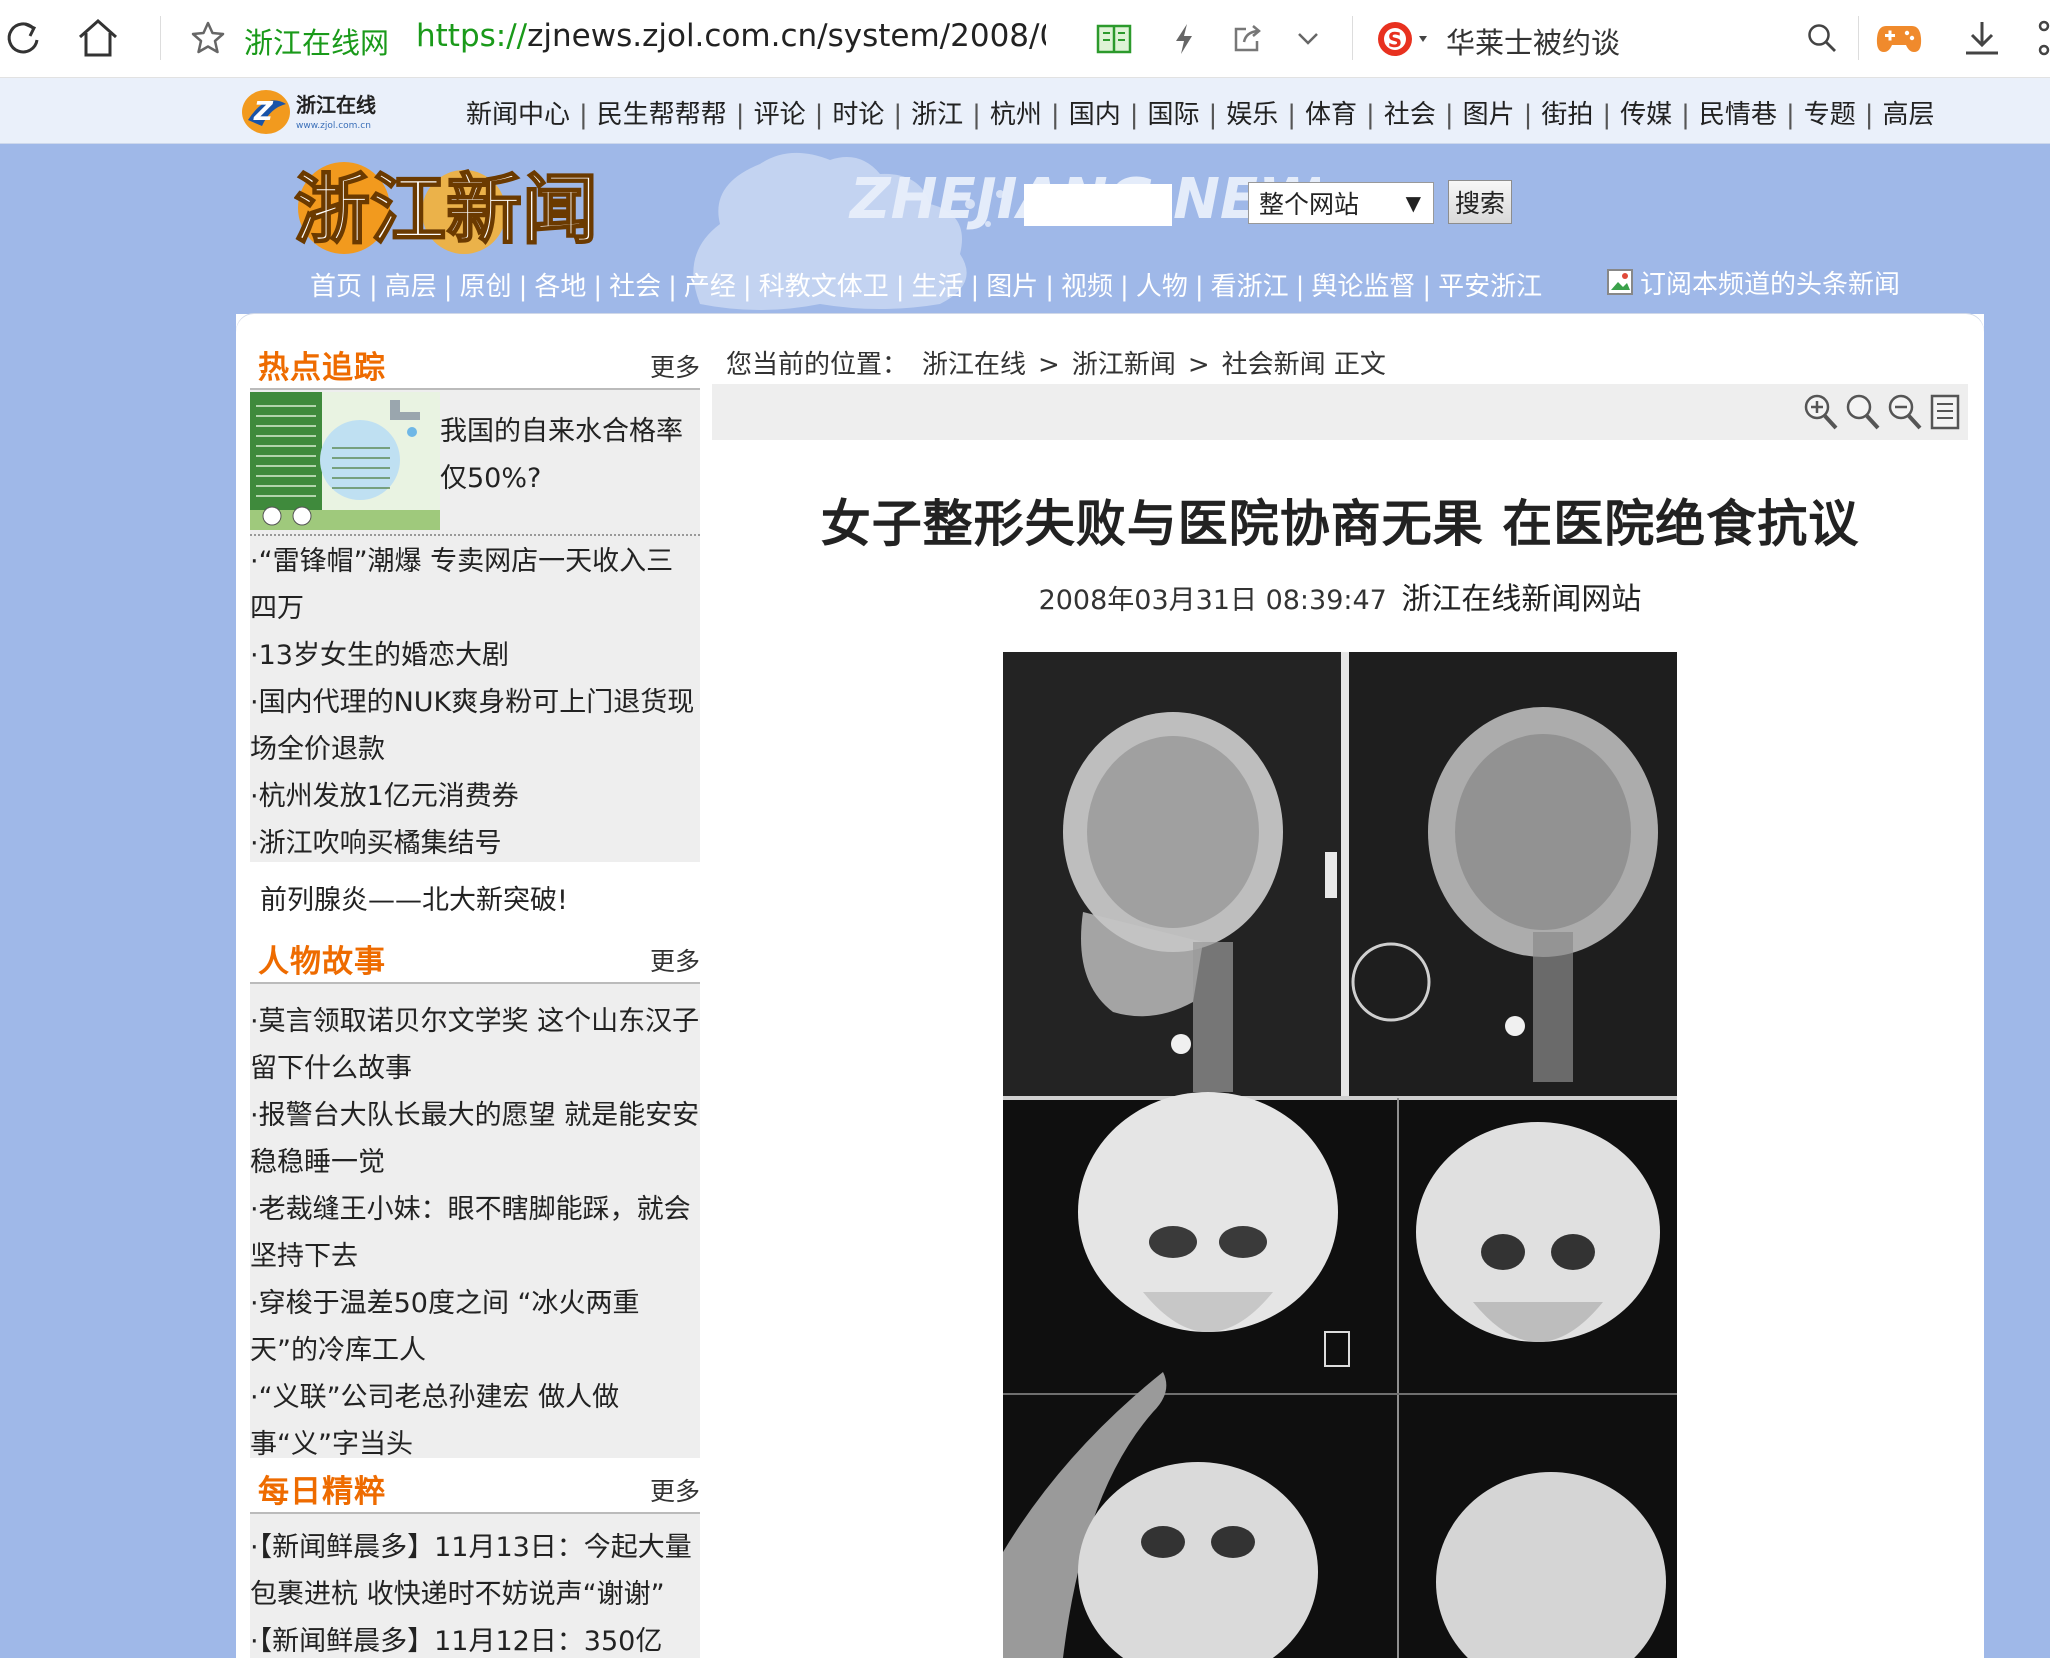  What do you see at coordinates (1490, 287) in the screenshot?
I see `channel-nav-link: 平安浙江` at bounding box center [1490, 287].